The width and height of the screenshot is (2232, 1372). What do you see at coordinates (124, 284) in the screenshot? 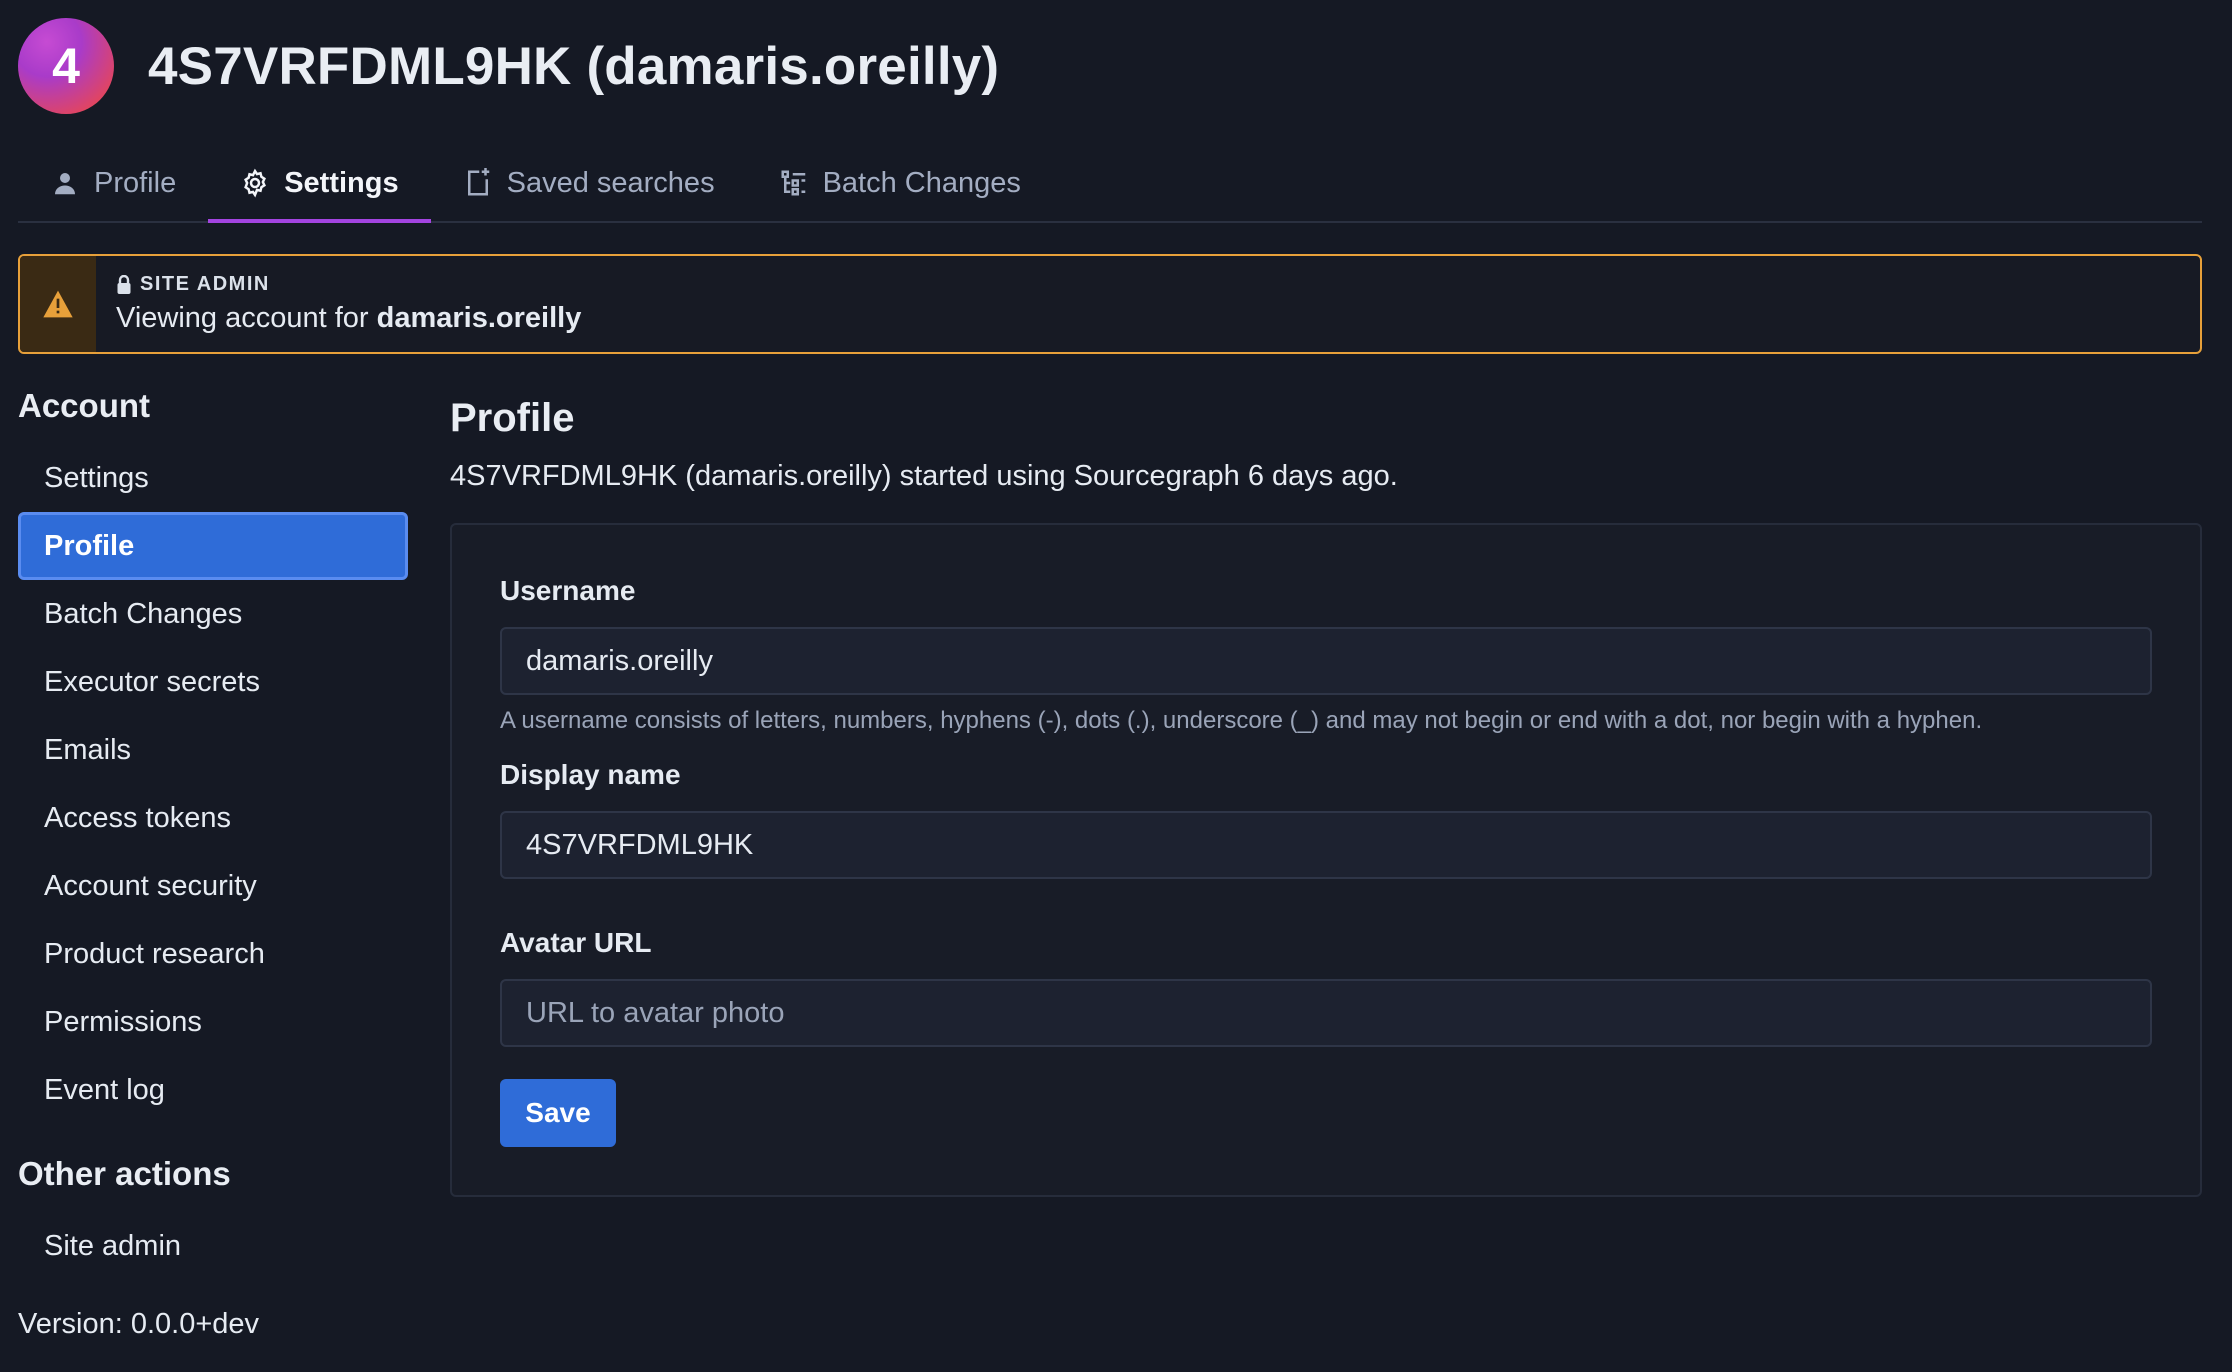
I see `lock-icon` at bounding box center [124, 284].